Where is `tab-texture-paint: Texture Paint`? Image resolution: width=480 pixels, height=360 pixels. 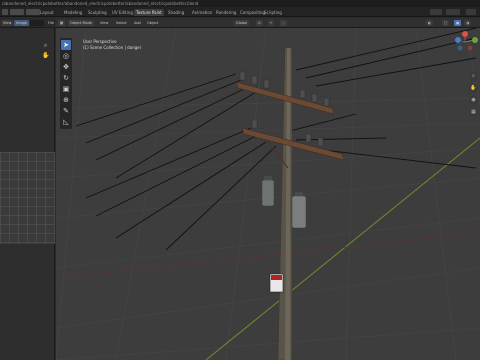 tab-texture-paint: Texture Paint is located at coordinates (149, 12).